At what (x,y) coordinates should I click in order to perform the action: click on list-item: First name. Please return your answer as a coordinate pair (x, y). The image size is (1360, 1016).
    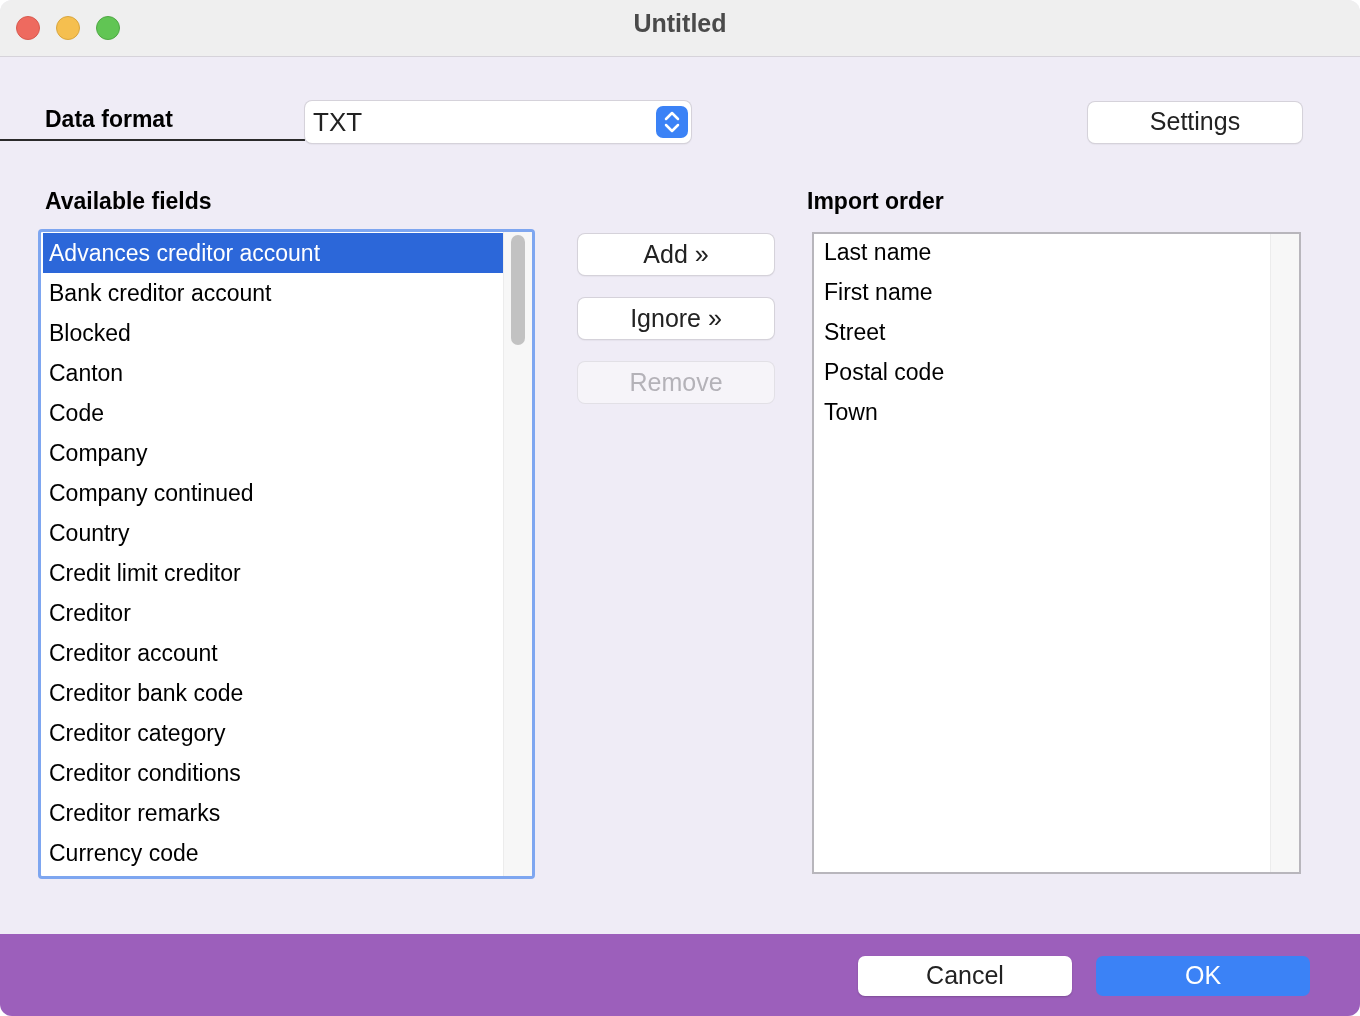
    Looking at the image, I should click on (1044, 292).